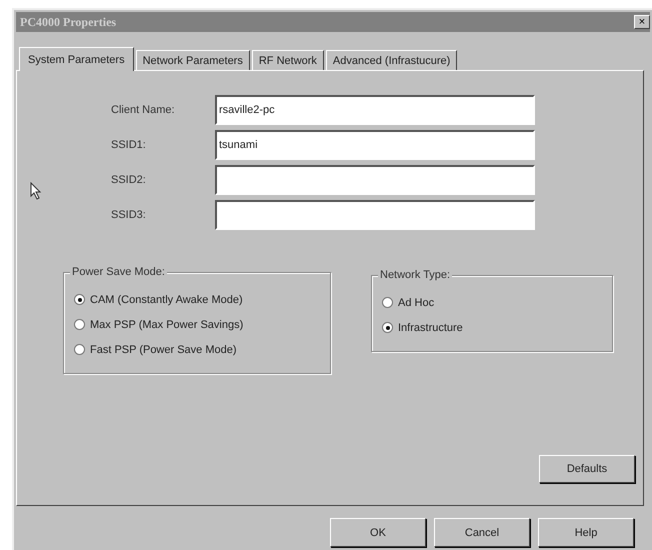 This screenshot has width=652, height=550. What do you see at coordinates (587, 469) in the screenshot?
I see `defaults-button: Defaults` at bounding box center [587, 469].